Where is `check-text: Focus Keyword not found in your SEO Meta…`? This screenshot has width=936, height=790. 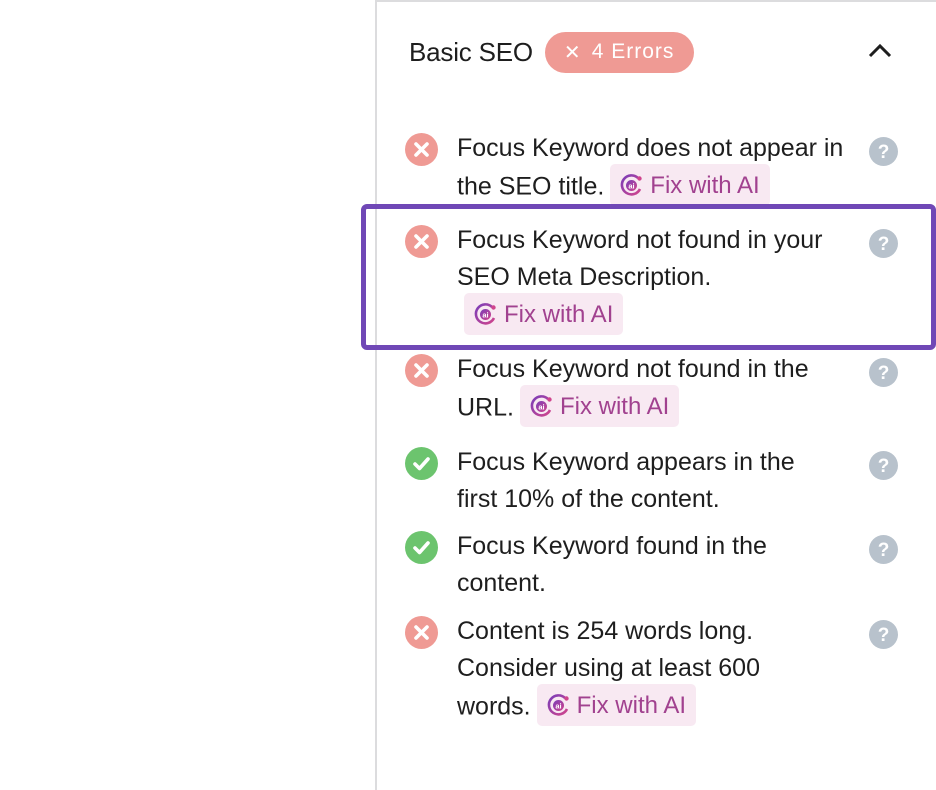 check-text: Focus Keyword not found in your SEO Meta… is located at coordinates (640, 258).